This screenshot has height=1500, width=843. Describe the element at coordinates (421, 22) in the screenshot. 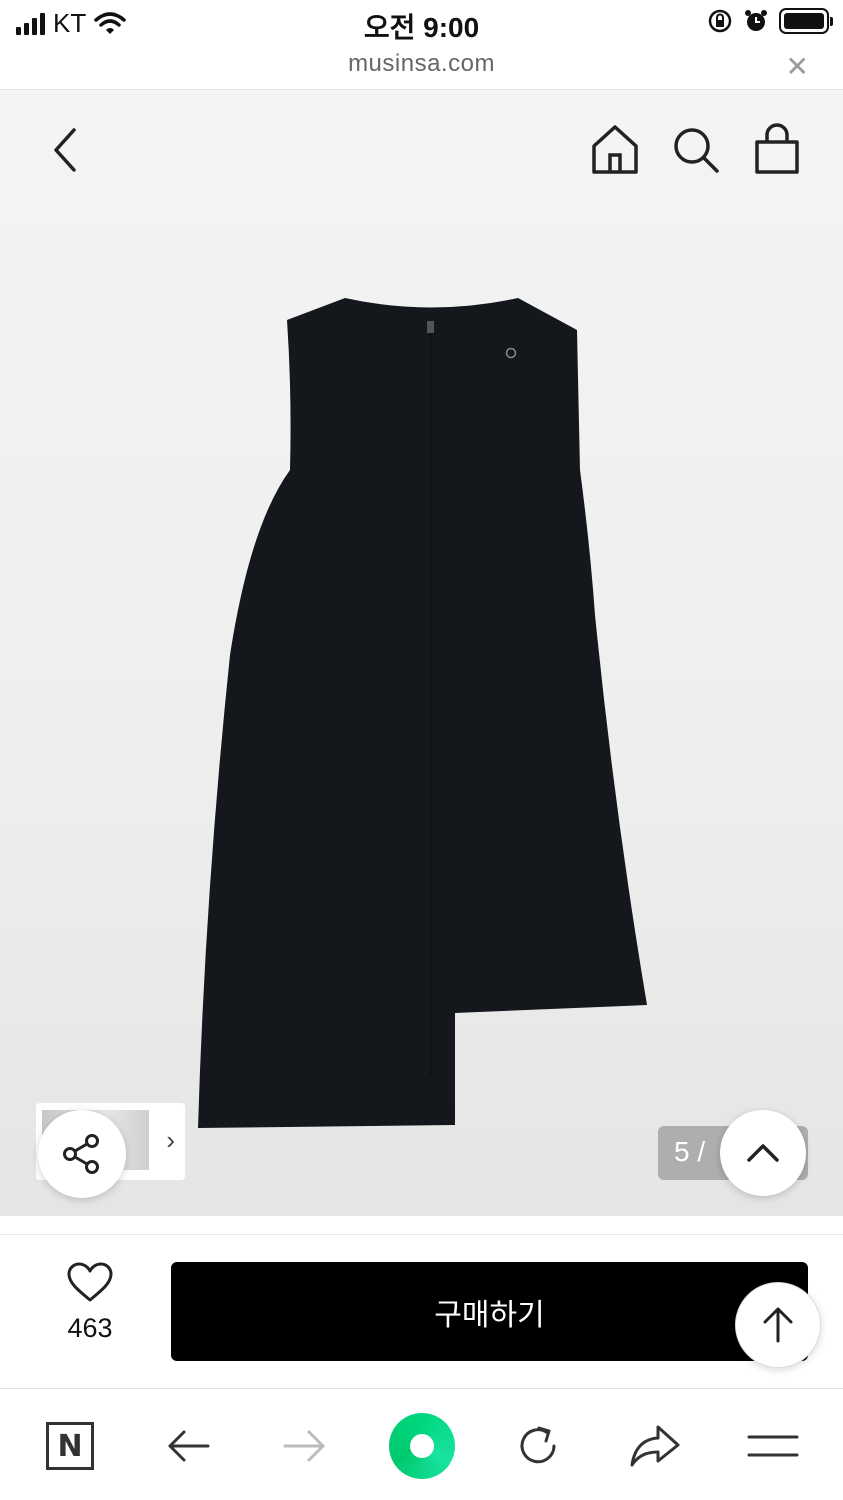

I see `status-bar: KT 오전 9:00` at that location.